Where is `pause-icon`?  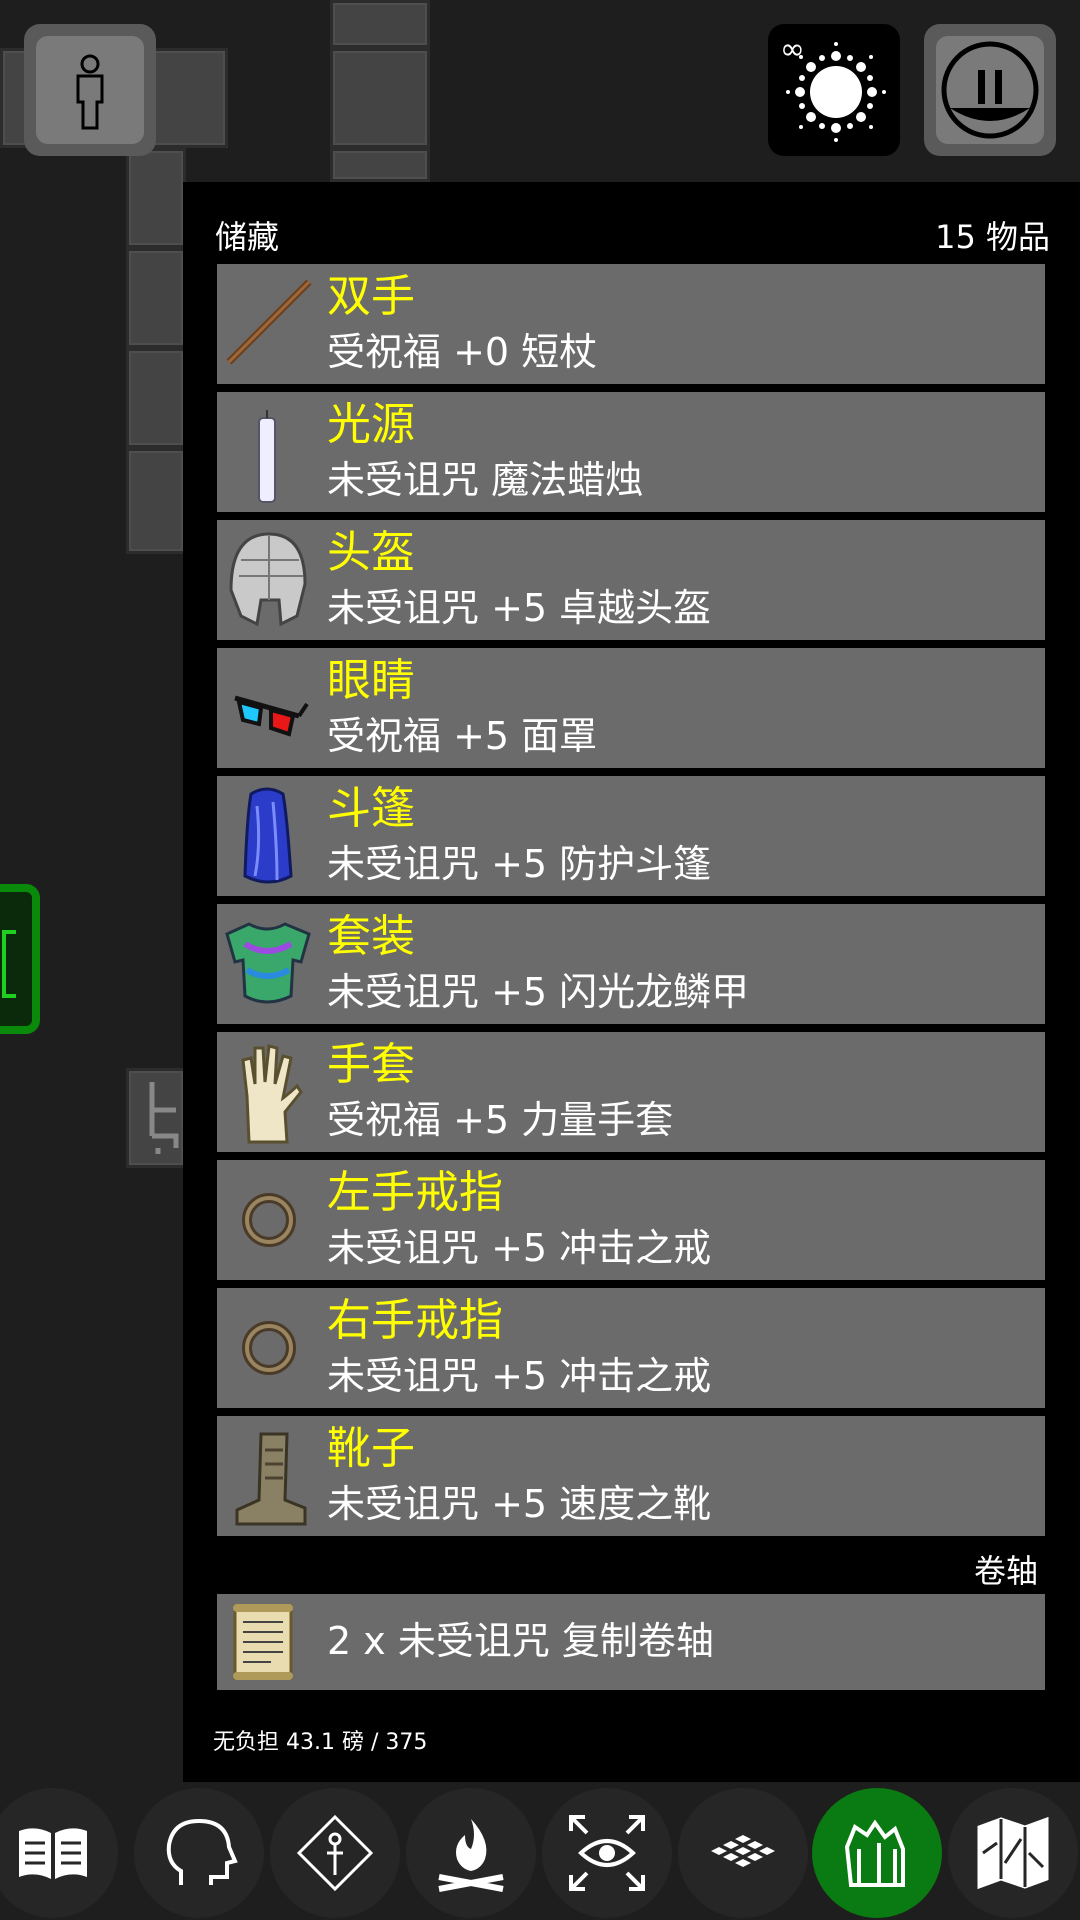 pause-icon is located at coordinates (990, 90).